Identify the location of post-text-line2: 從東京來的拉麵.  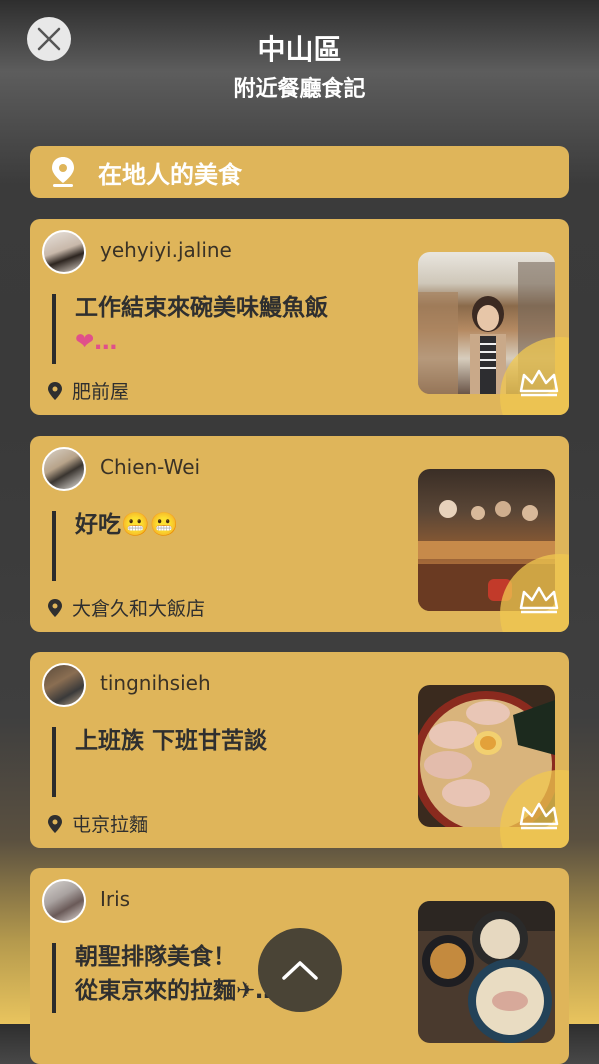
(155, 991).